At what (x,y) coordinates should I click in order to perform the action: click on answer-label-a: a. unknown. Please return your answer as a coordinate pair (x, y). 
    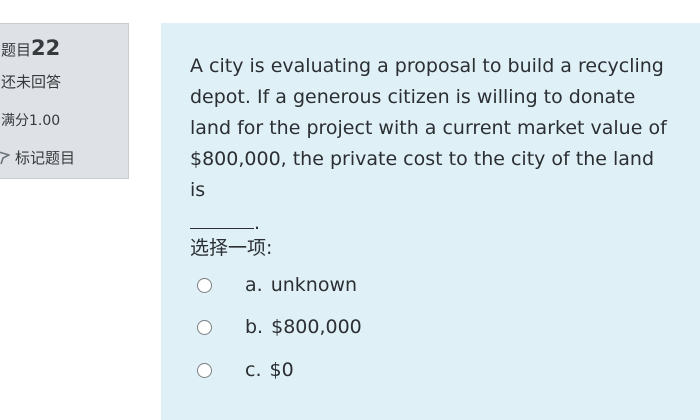
    Looking at the image, I should click on (301, 285).